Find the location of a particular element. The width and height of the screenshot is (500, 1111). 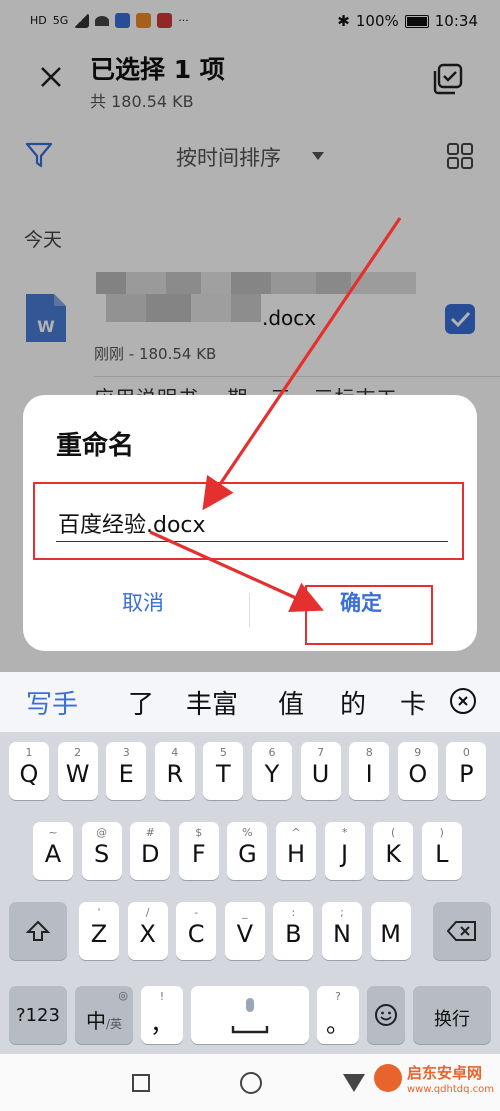

shift-icon is located at coordinates (38, 930).